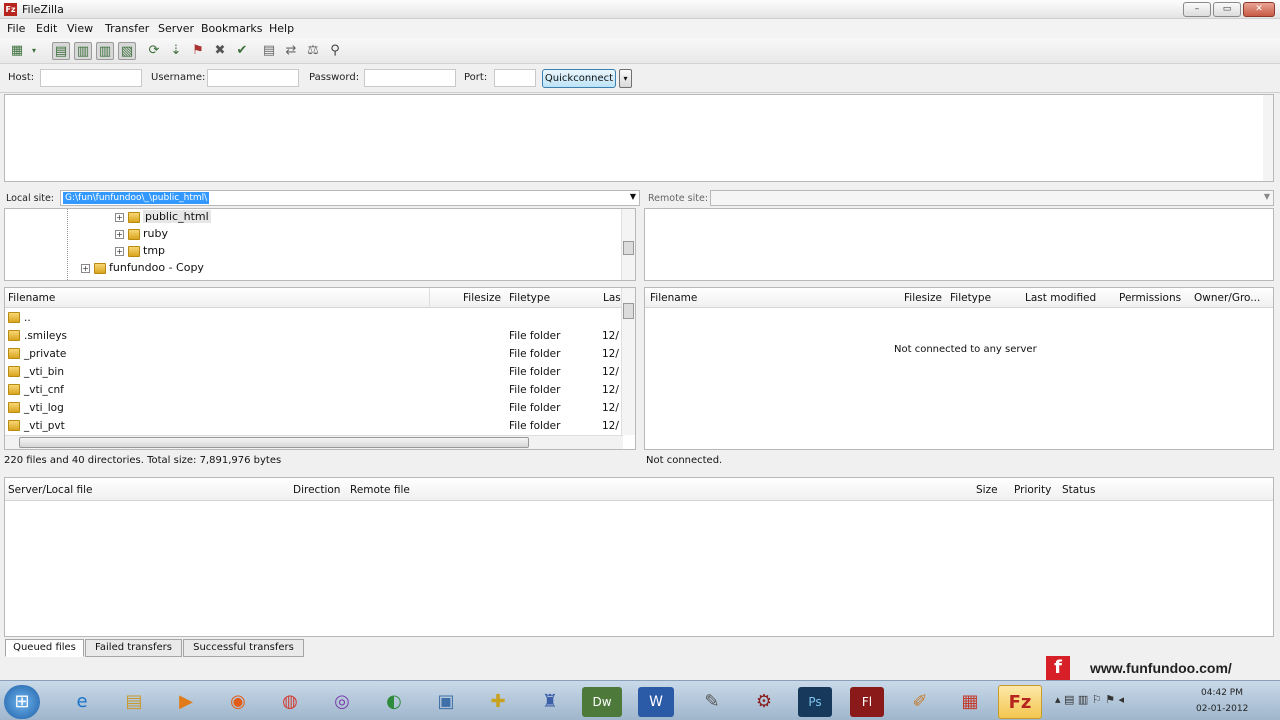 This screenshot has height=720, width=1280. Describe the element at coordinates (1032, 490) in the screenshot. I see `col-priority: Priority` at that location.